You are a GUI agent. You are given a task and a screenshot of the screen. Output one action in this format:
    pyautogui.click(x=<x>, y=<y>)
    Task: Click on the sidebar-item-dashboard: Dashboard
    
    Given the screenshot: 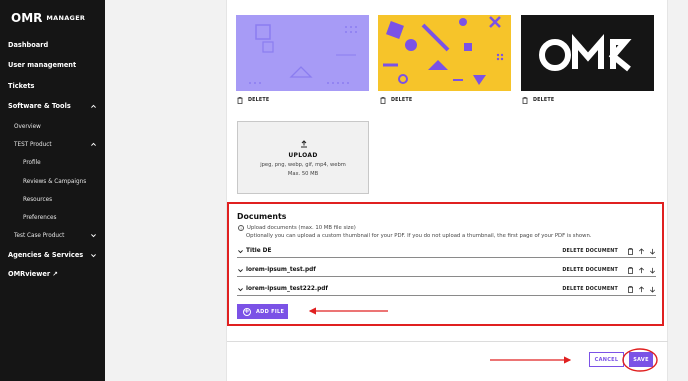 What is the action you would take?
    pyautogui.click(x=52, y=45)
    